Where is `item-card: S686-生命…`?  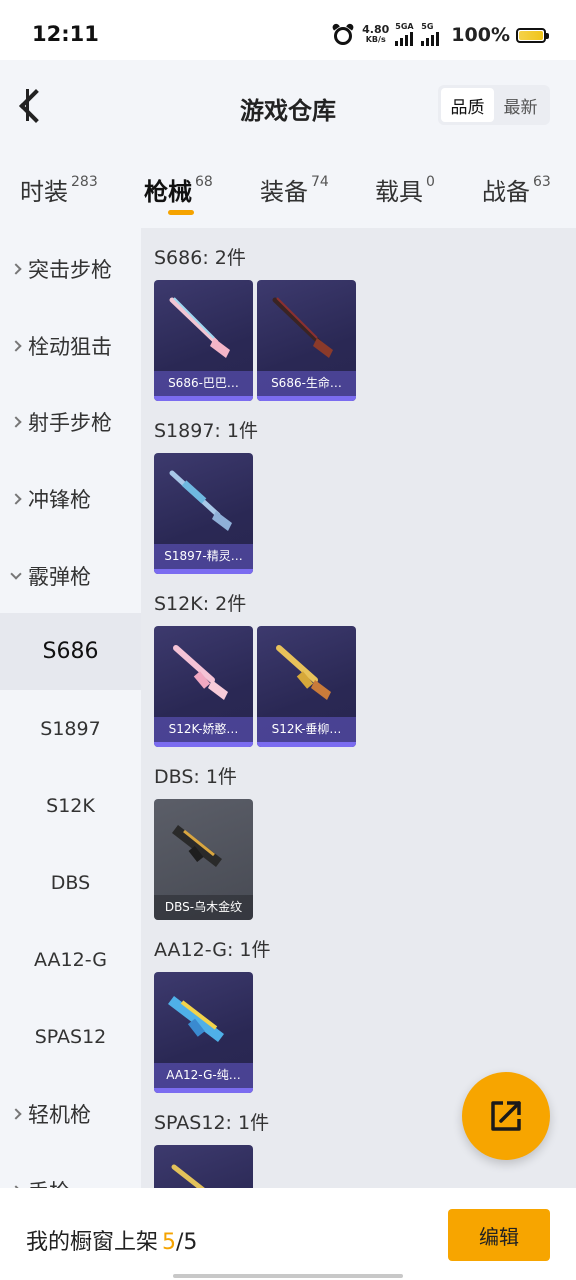 item-card: S686-生命… is located at coordinates (306, 340).